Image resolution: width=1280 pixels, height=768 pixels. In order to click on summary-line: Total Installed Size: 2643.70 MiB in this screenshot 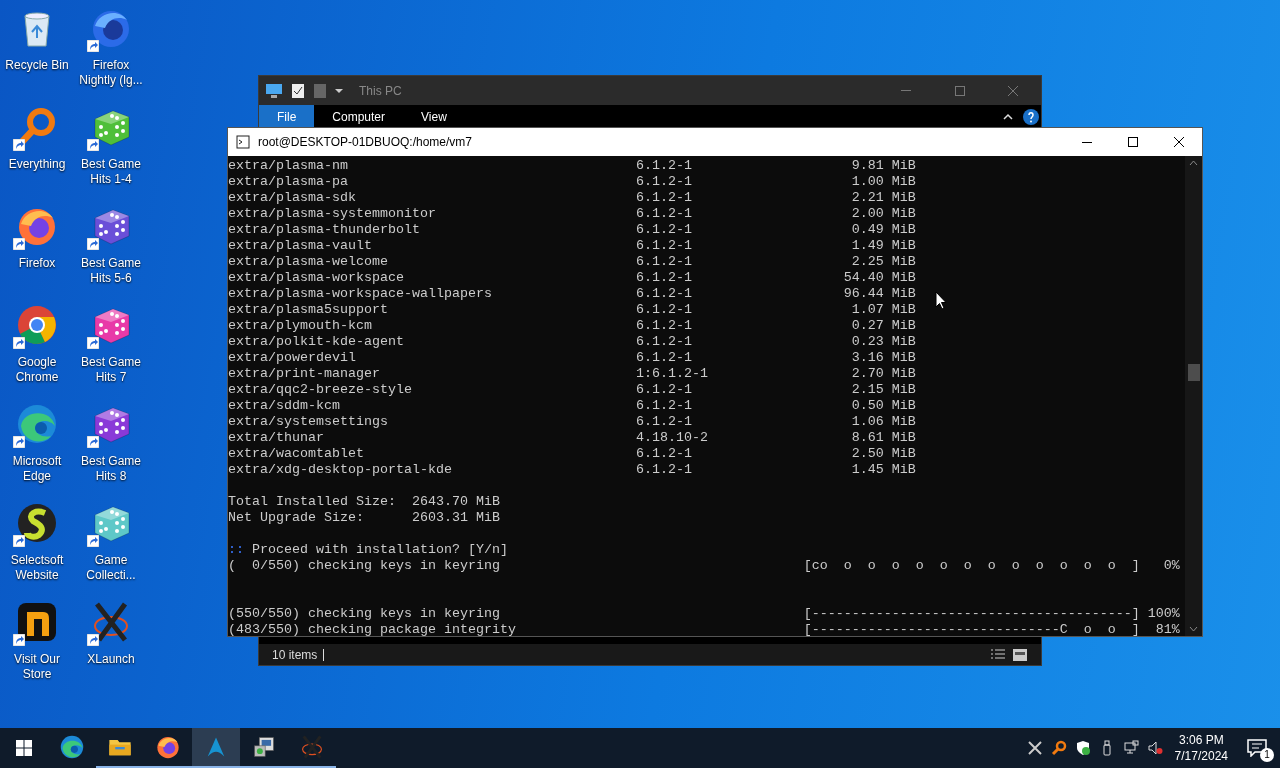, I will do `click(364, 501)`.